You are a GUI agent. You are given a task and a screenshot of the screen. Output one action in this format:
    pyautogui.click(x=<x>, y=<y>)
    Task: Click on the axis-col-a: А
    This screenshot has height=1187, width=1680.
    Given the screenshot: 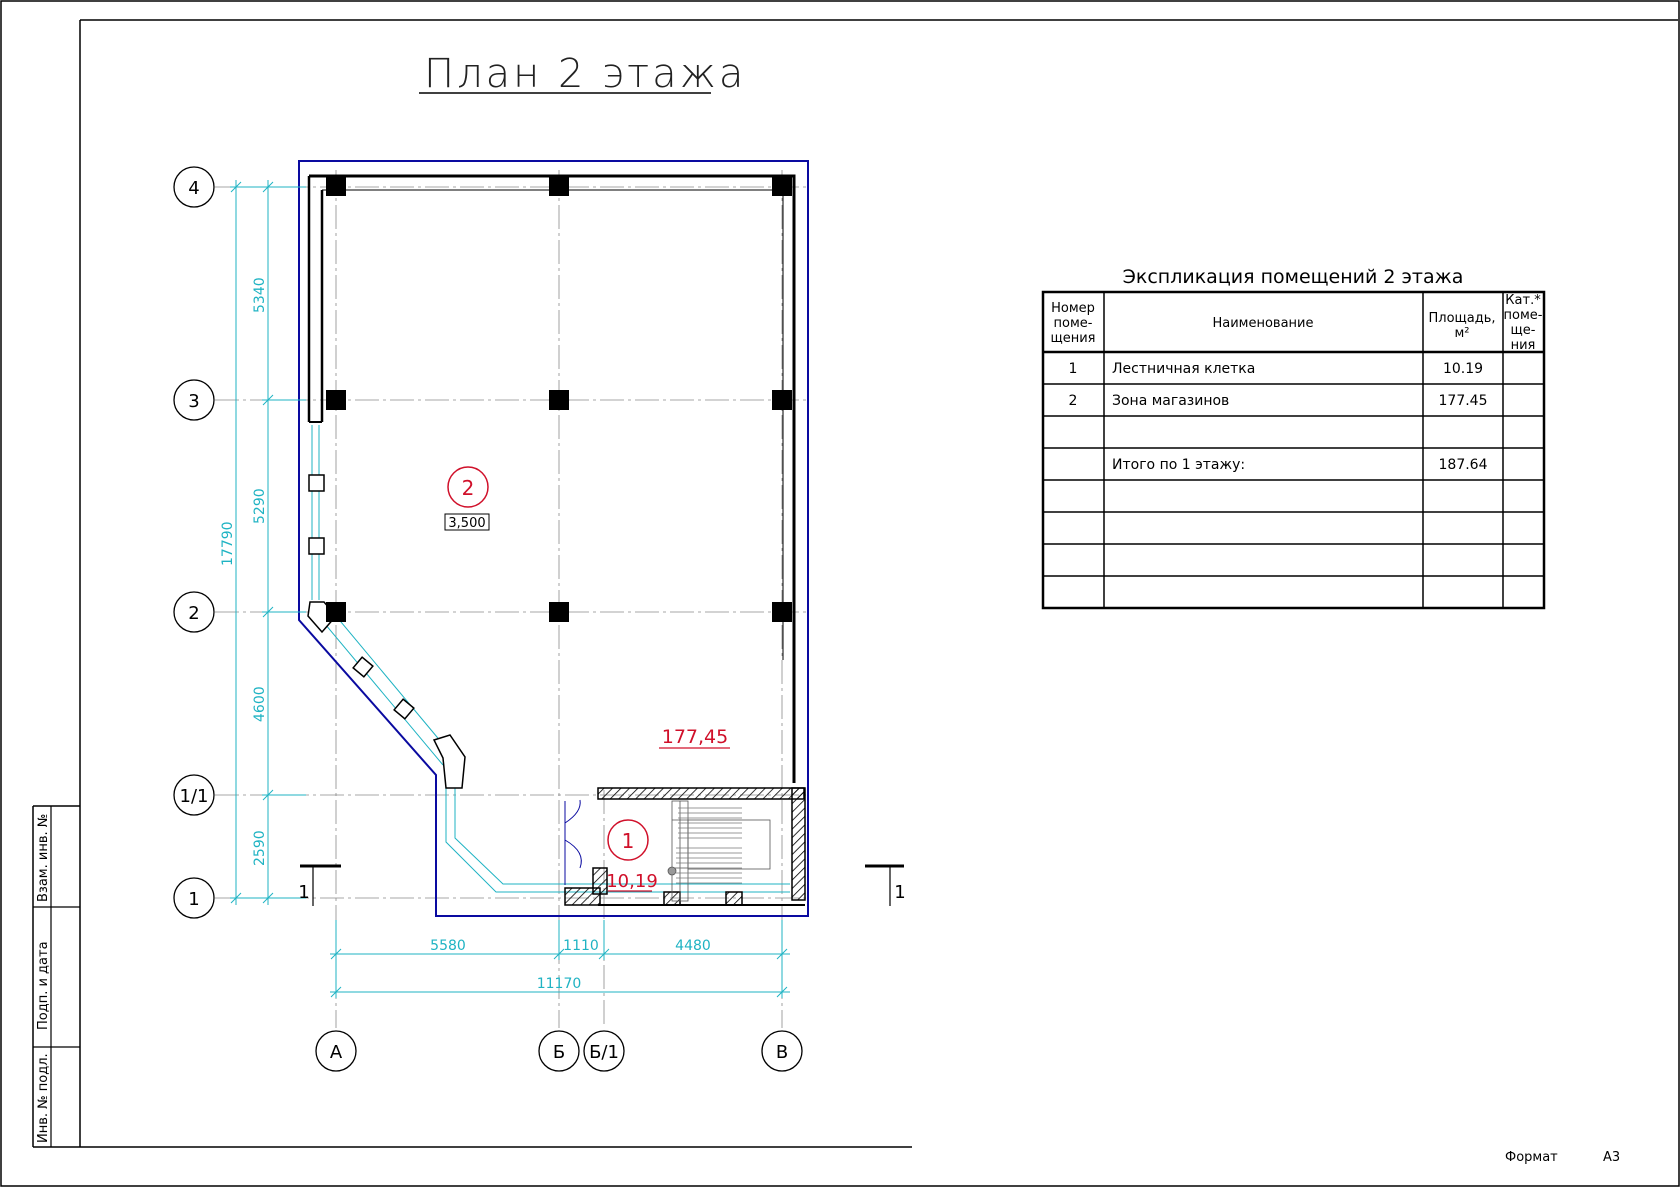 What is the action you would take?
    pyautogui.click(x=336, y=1052)
    